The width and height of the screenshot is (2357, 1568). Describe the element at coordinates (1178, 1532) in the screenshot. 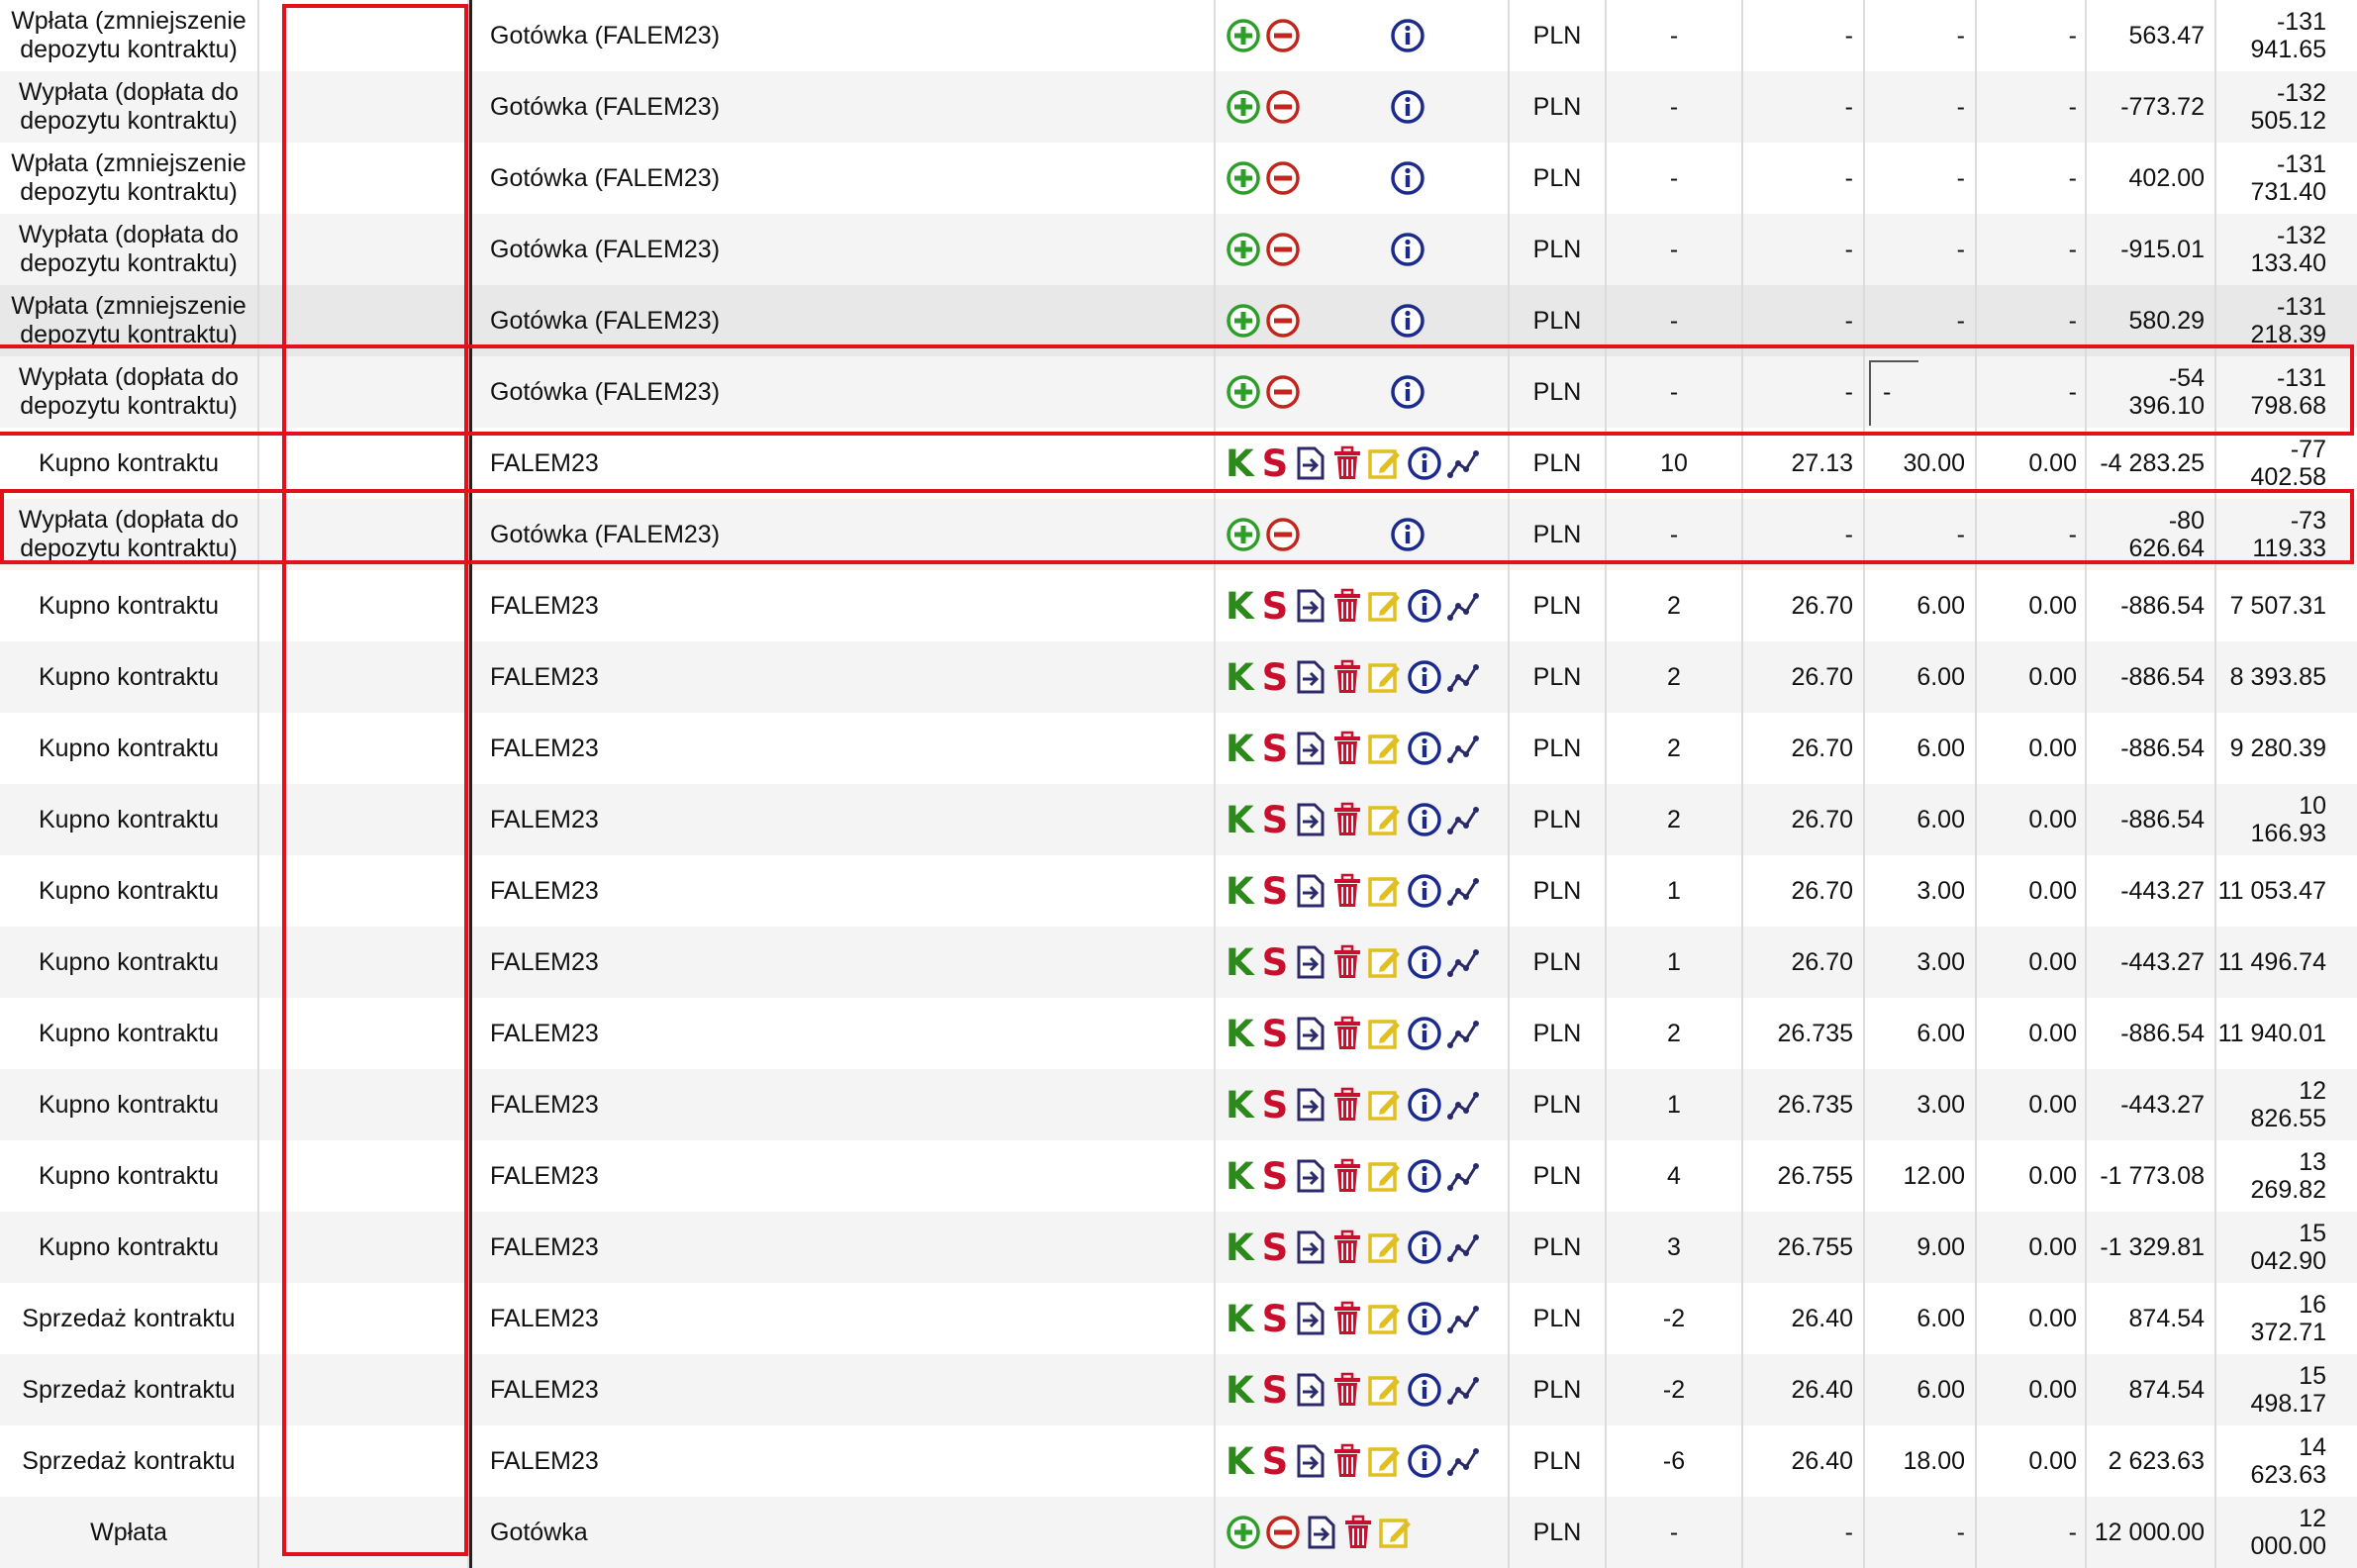

I see `table-row: Wpłata Gotówka PLN - - - -12 000.00 12 000.00` at that location.